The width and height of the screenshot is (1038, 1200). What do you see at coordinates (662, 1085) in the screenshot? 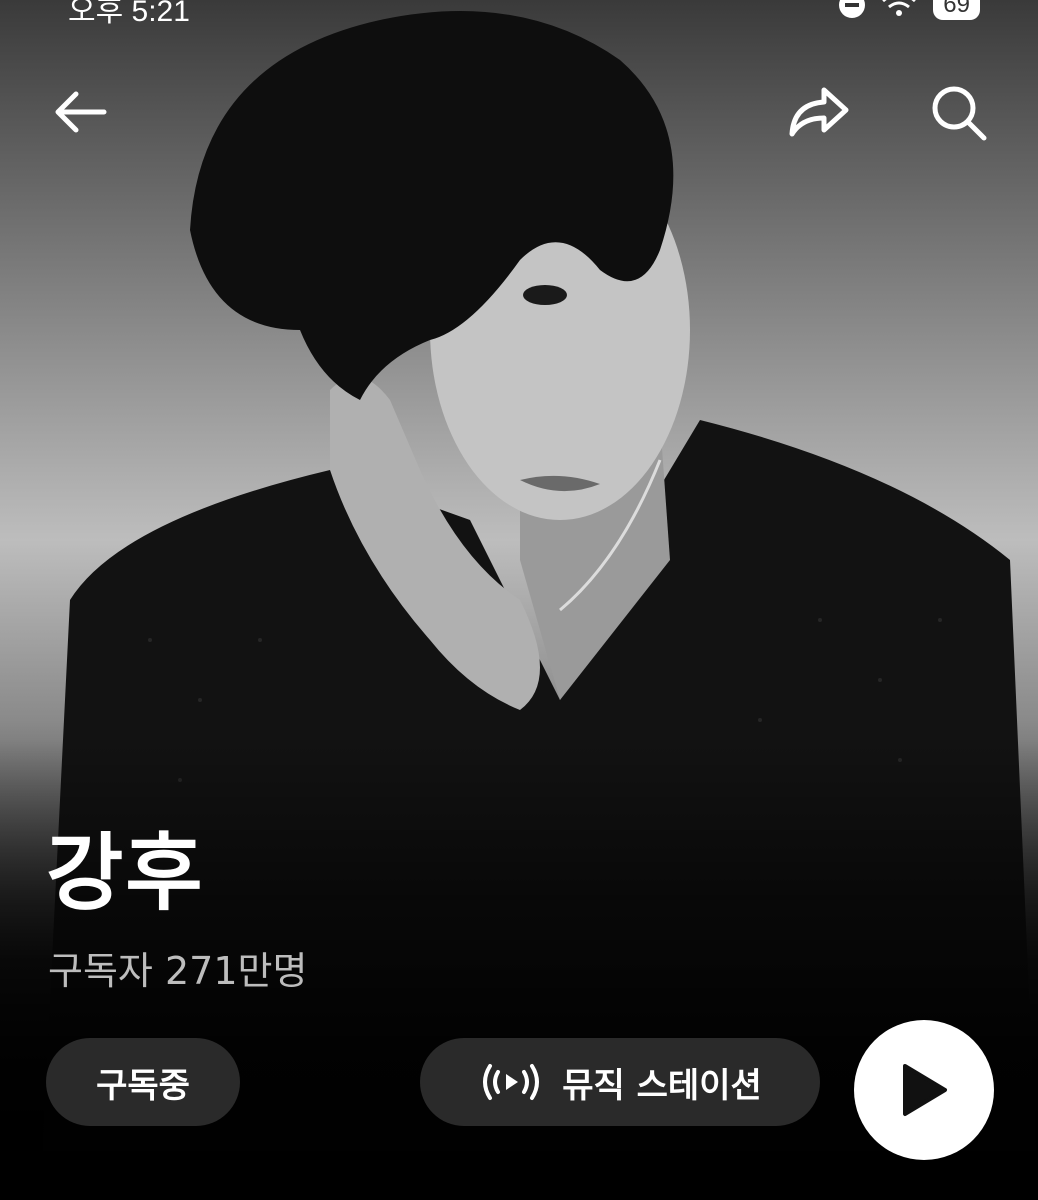
I see `music-station-label: 뮤직 스테이션` at bounding box center [662, 1085].